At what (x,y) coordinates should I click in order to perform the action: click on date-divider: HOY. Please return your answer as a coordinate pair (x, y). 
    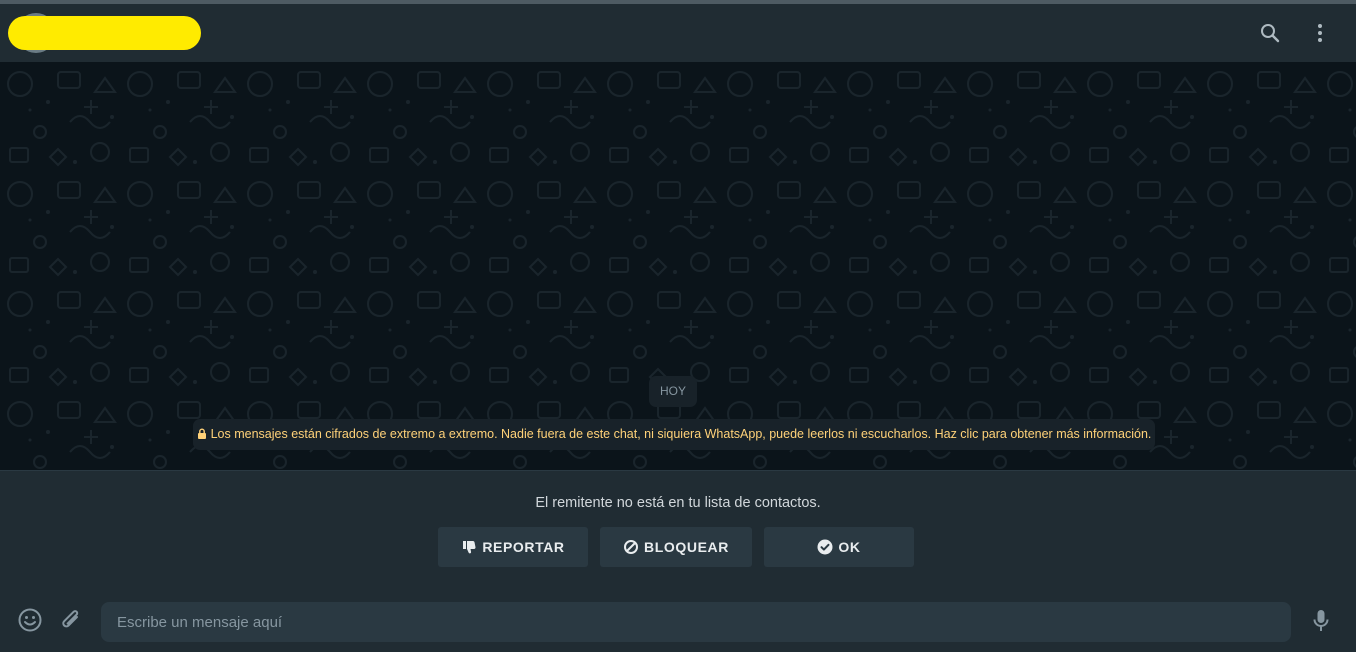
    Looking at the image, I should click on (673, 391).